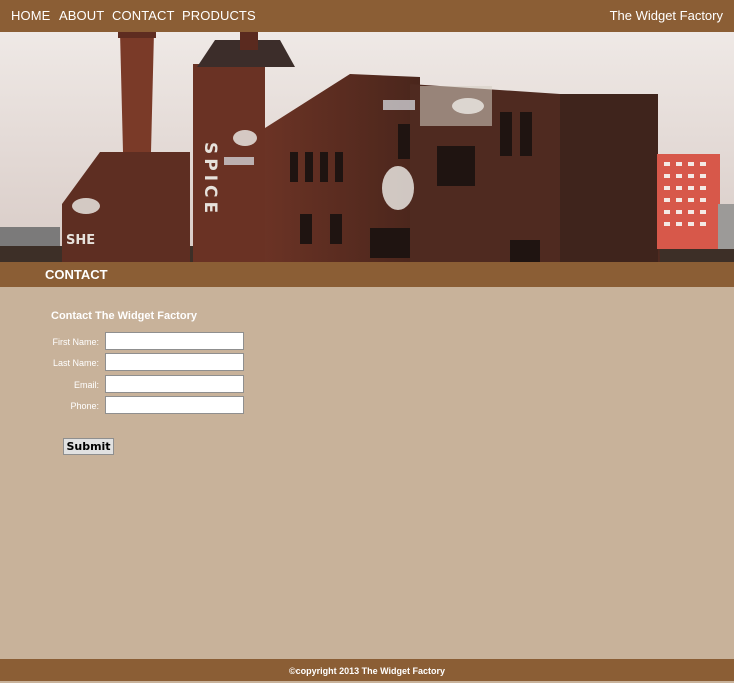  I want to click on nav-link-contact: CONTACT, so click(143, 16).